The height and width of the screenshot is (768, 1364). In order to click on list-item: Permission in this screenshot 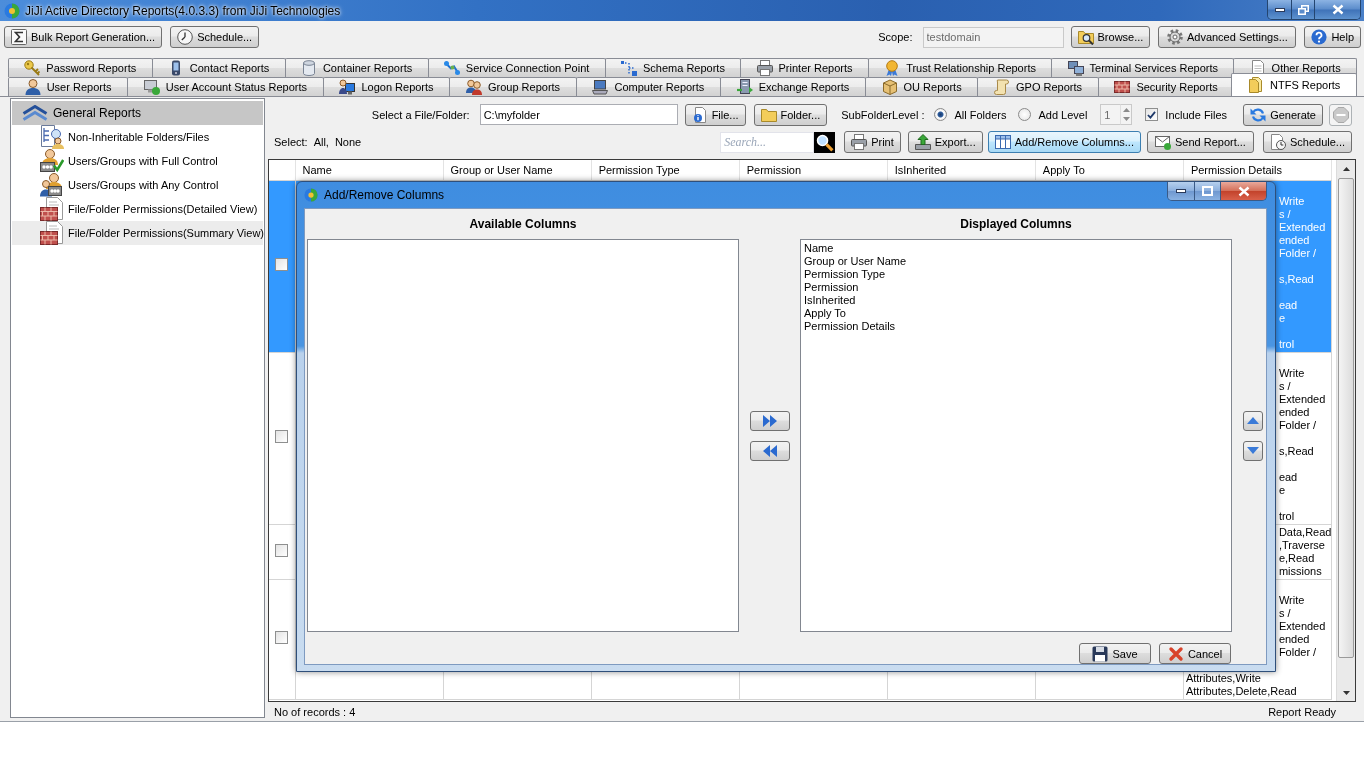, I will do `click(1016, 287)`.